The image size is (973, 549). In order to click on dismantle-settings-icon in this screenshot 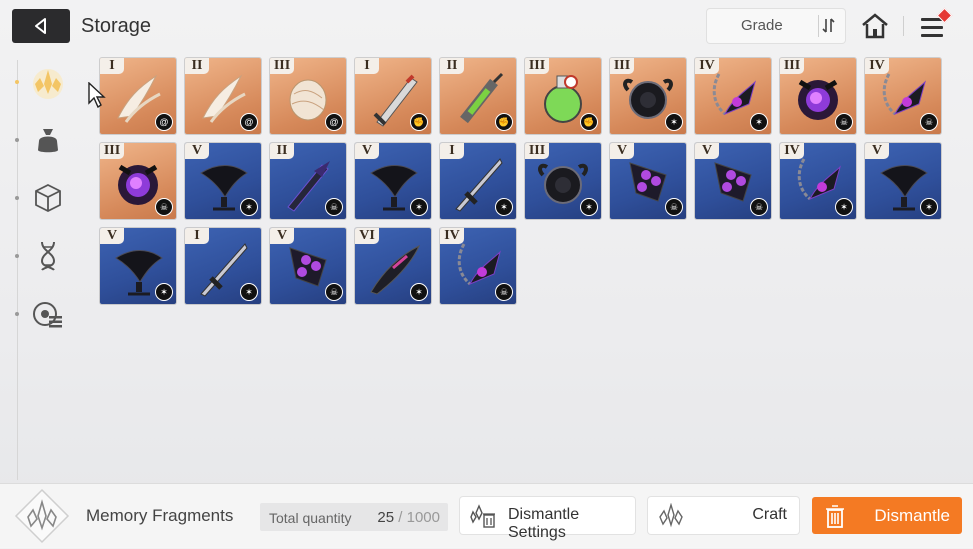, I will do `click(482, 516)`.